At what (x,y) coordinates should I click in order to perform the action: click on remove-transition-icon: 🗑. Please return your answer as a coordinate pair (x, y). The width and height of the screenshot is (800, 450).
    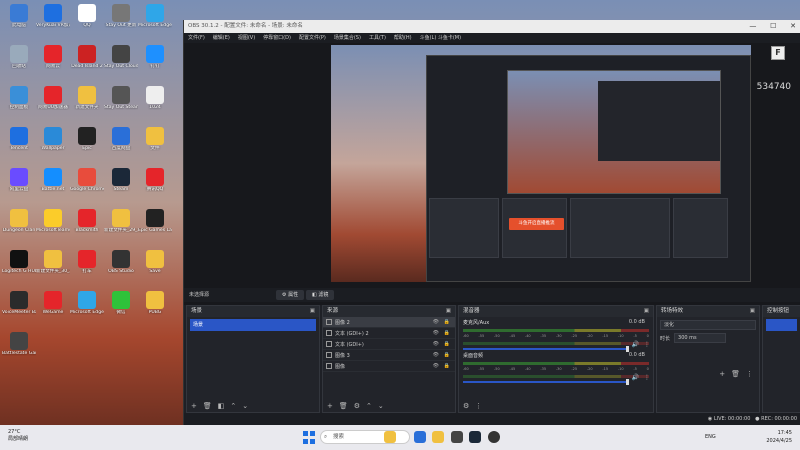
    Looking at the image, I should click on (735, 374).